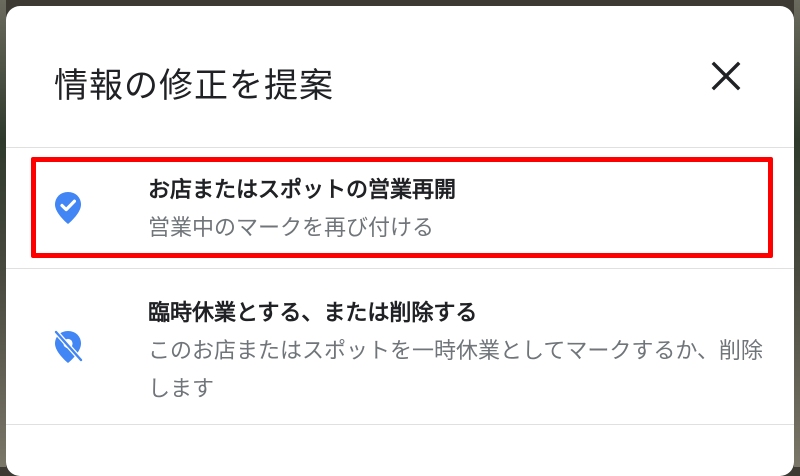 The width and height of the screenshot is (800, 476). Describe the element at coordinates (313, 313) in the screenshot. I see `option-close-title: 臨時休業とする、または削除する` at that location.